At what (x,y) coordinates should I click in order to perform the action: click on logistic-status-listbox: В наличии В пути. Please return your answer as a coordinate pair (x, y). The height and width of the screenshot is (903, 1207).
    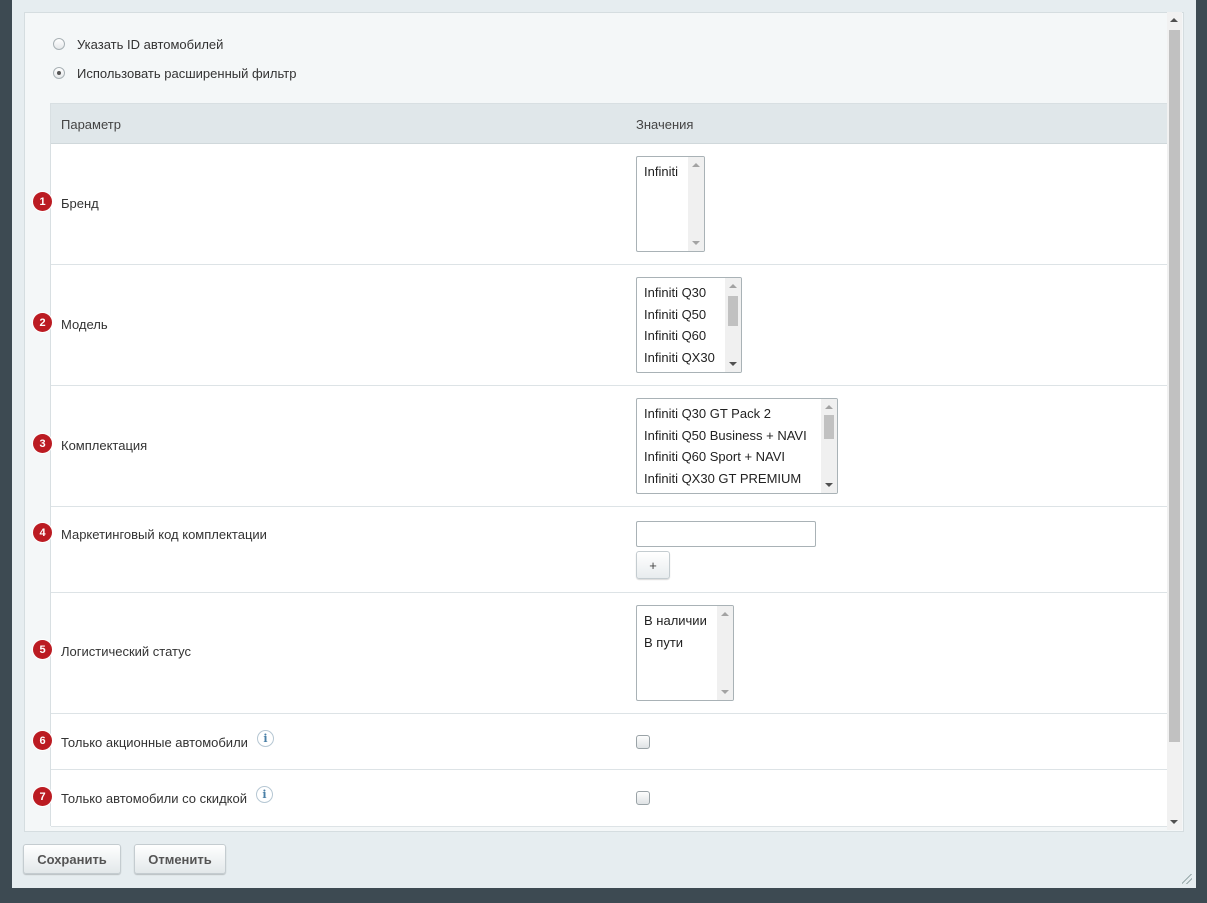
    Looking at the image, I should click on (685, 653).